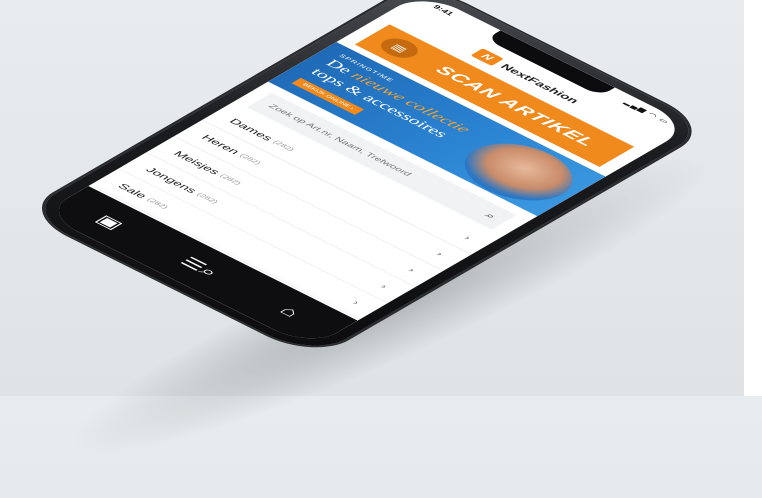 The image size is (762, 498). I want to click on category-name: Sale, so click(132, 190).